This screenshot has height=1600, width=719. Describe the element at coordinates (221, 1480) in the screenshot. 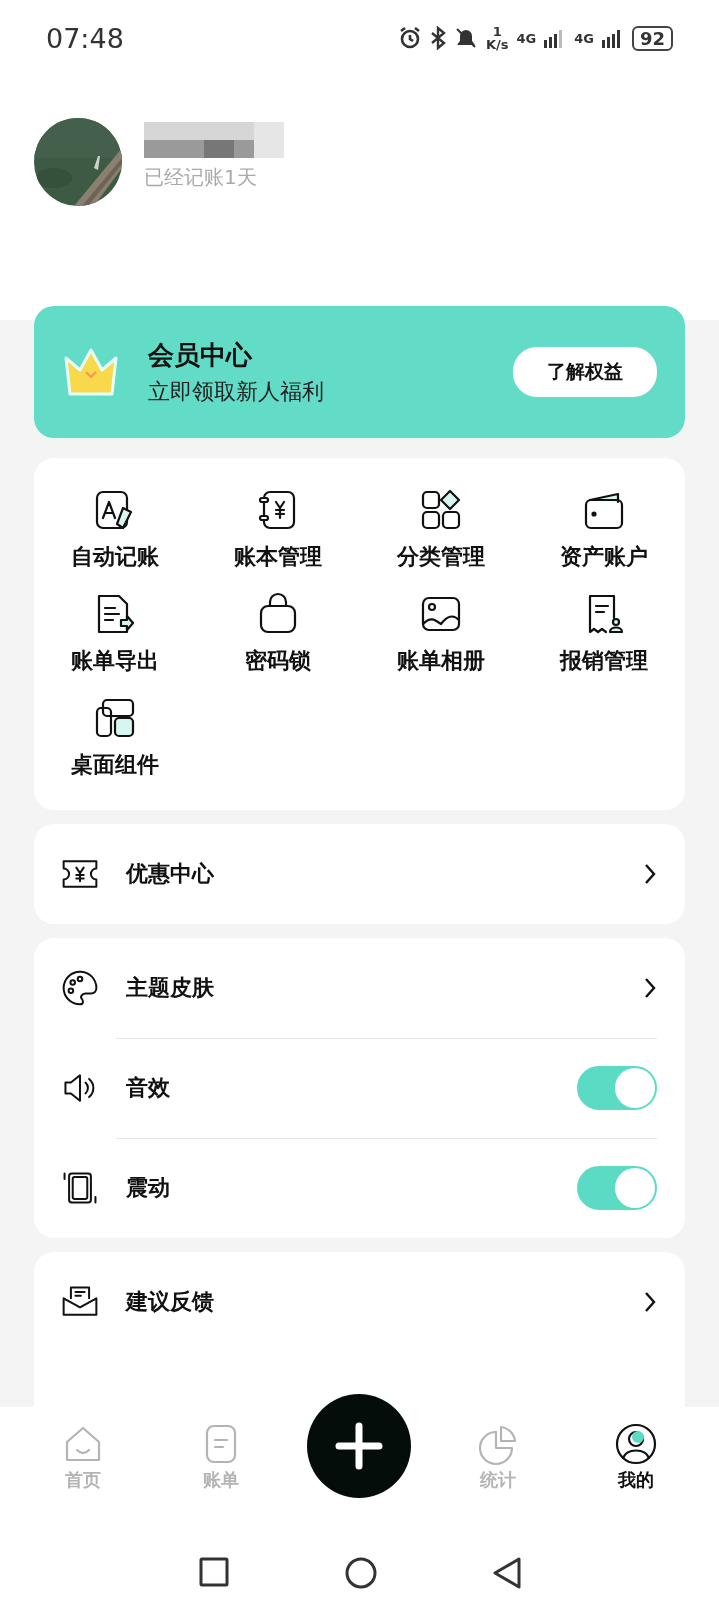

I see `nav-label: 账单` at that location.